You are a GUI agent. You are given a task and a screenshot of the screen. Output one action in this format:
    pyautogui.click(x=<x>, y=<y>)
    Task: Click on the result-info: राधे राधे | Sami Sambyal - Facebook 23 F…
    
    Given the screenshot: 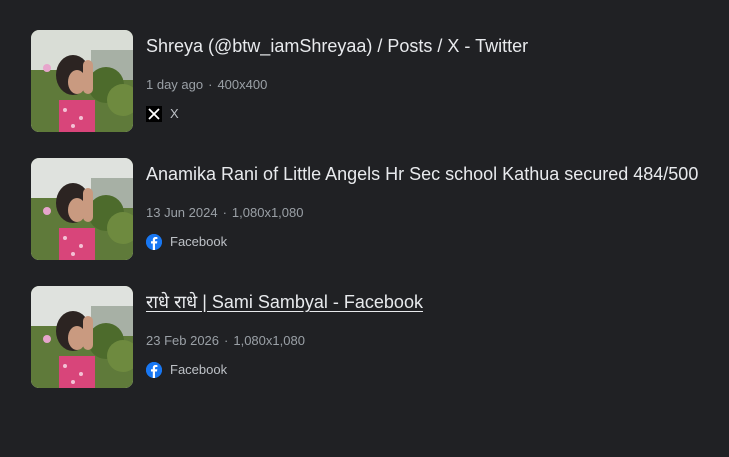 What is the action you would take?
    pyautogui.click(x=284, y=332)
    